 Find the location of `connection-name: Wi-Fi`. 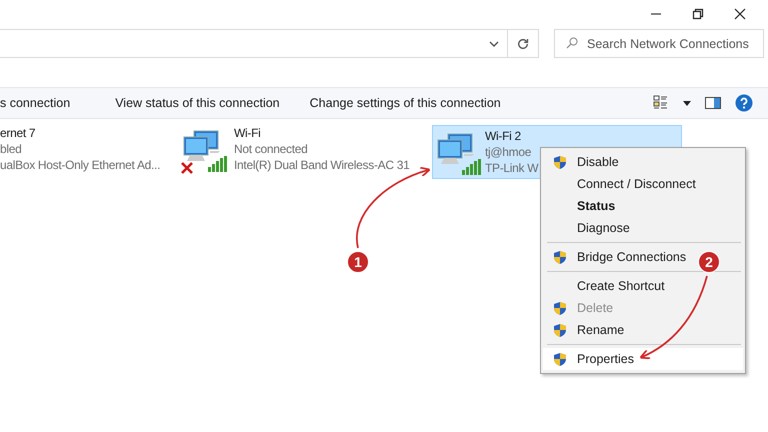

connection-name: Wi-Fi is located at coordinates (247, 133).